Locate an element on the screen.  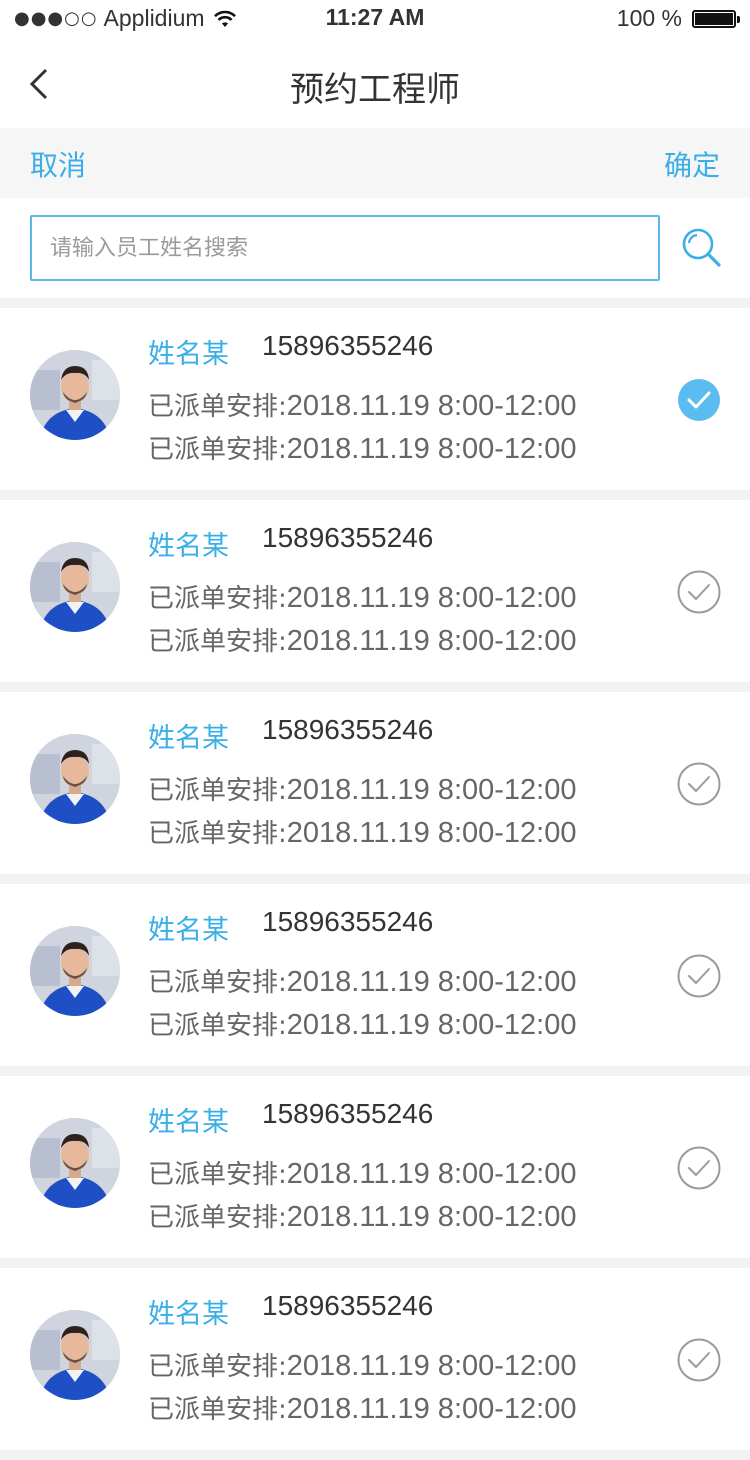
cancel-button: 取消 is located at coordinates (58, 164).